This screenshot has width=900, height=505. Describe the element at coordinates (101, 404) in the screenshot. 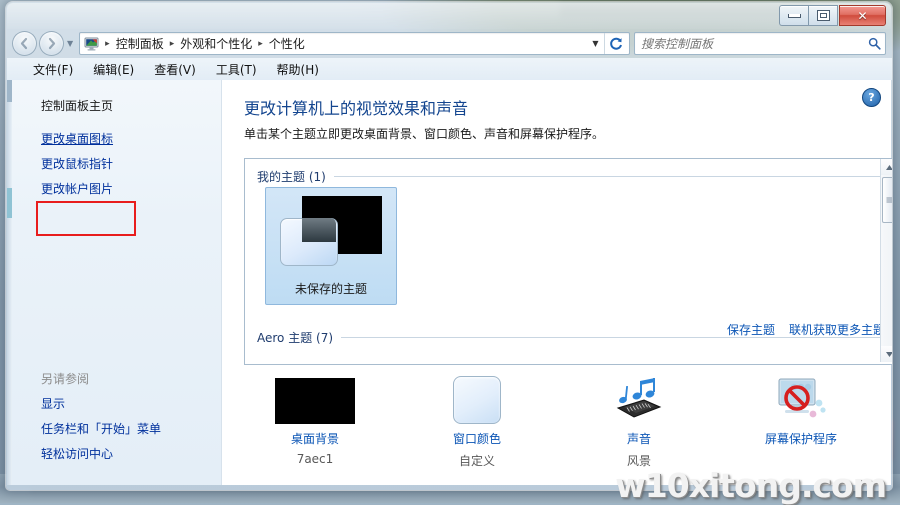

I see `sidebar-item-display: 显示` at that location.